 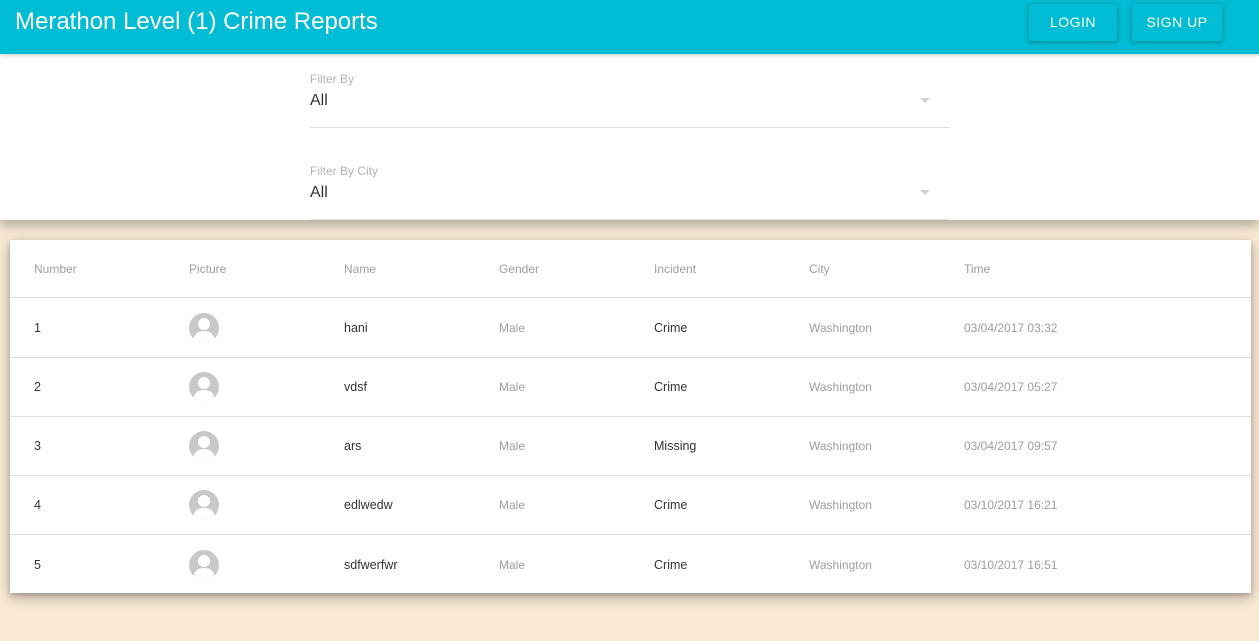 I want to click on app-title: Merathon Level (1) Crime Reports, so click(x=196, y=21).